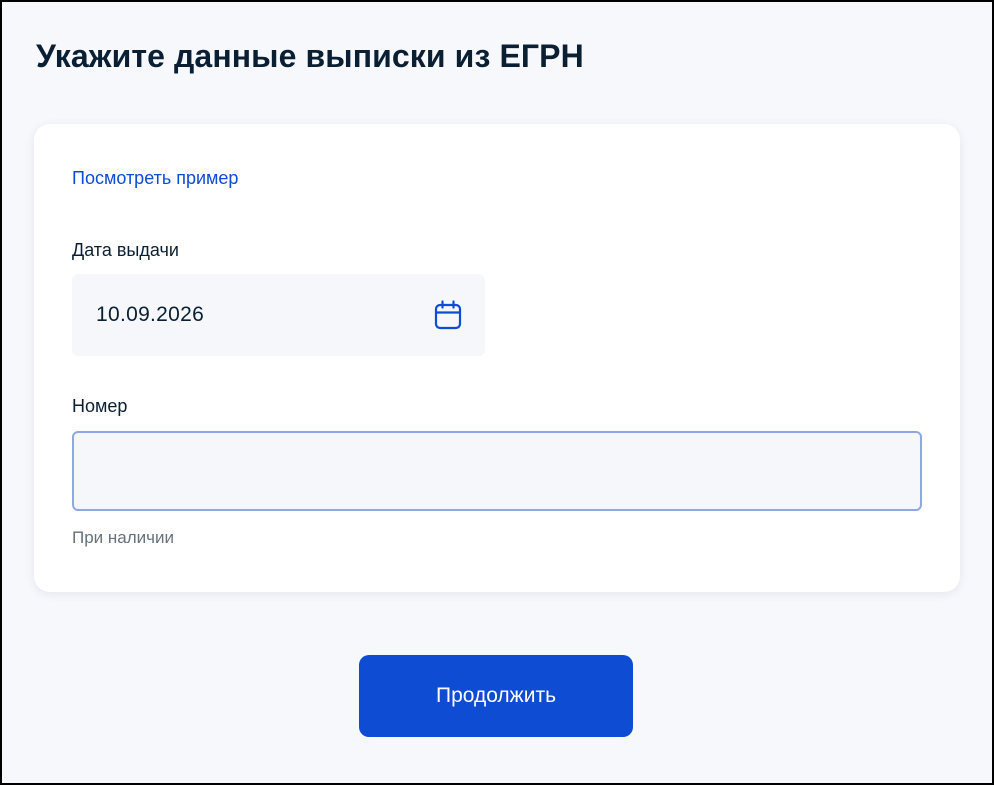 This screenshot has width=994, height=785. Describe the element at coordinates (497, 471) in the screenshot. I see `number-input` at that location.